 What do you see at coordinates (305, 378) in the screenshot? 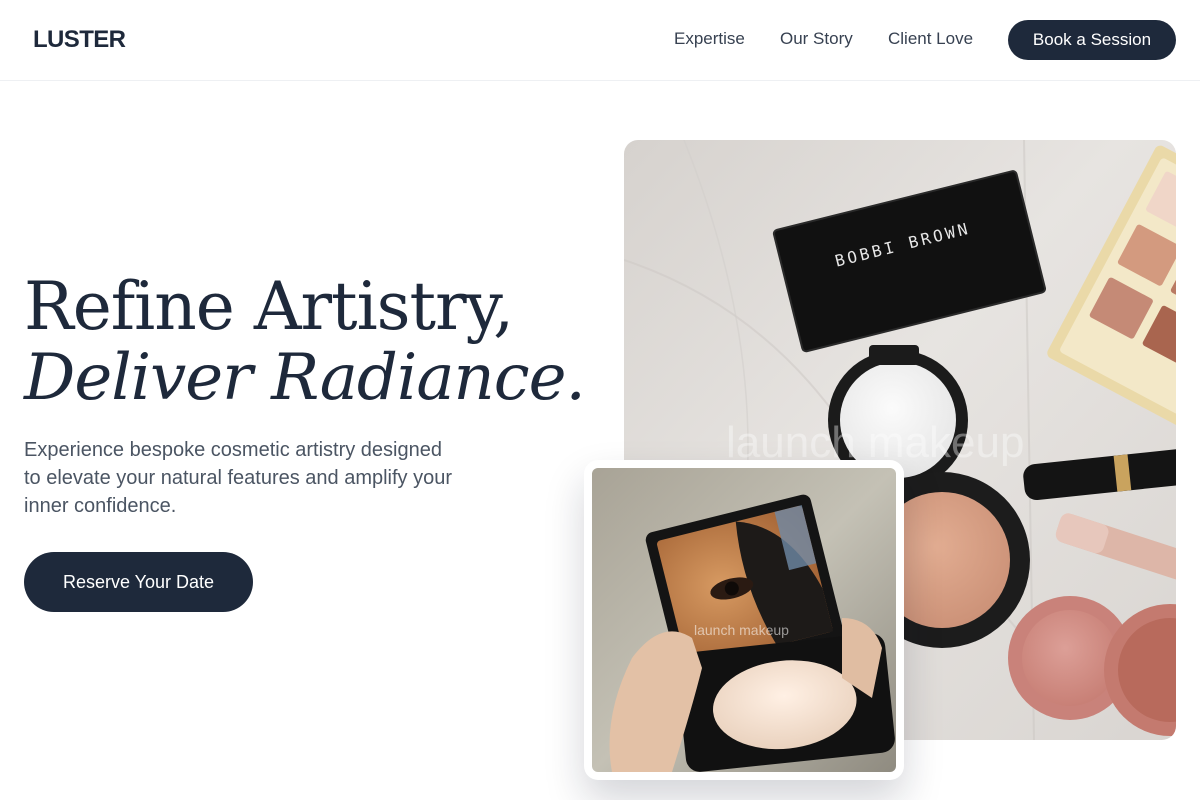
I see `hero-title-line2: Deliver Radiance.` at bounding box center [305, 378].